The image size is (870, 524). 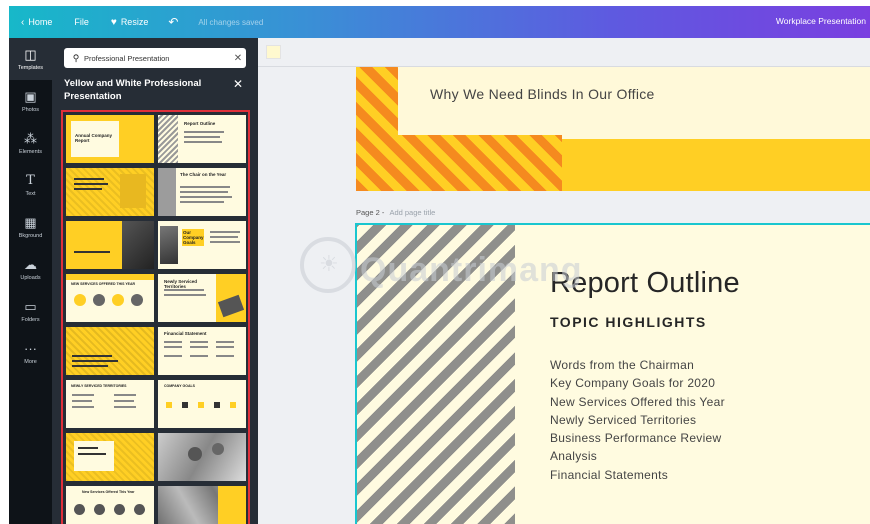 What do you see at coordinates (637, 456) in the screenshot?
I see `outline-item: Analysis` at bounding box center [637, 456].